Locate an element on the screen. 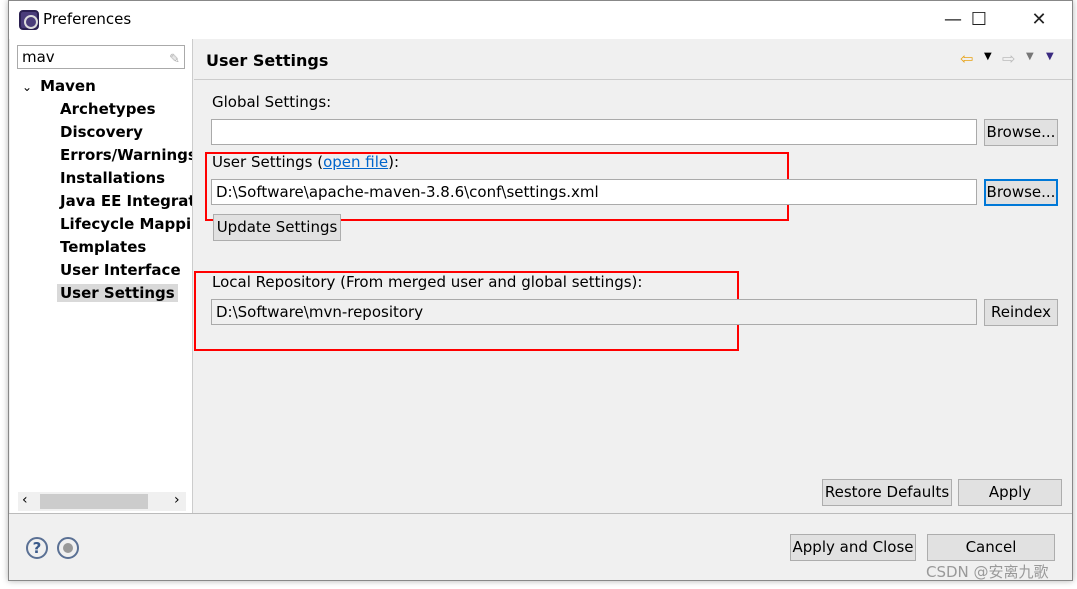 The width and height of the screenshot is (1077, 589). tree-item-label: Maven is located at coordinates (68, 86).